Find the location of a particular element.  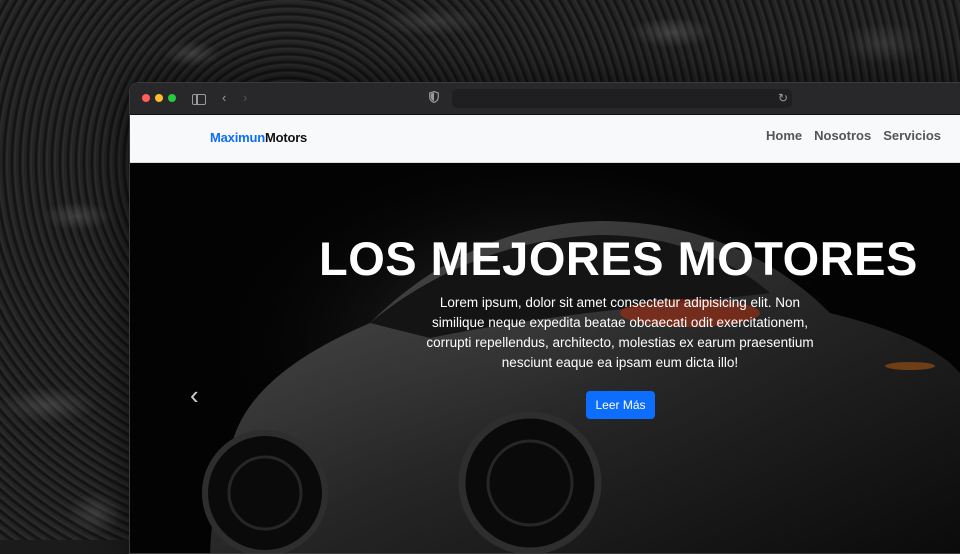

site-navbar: MaximunMotors Home Nosotros Servicios is located at coordinates (545, 139).